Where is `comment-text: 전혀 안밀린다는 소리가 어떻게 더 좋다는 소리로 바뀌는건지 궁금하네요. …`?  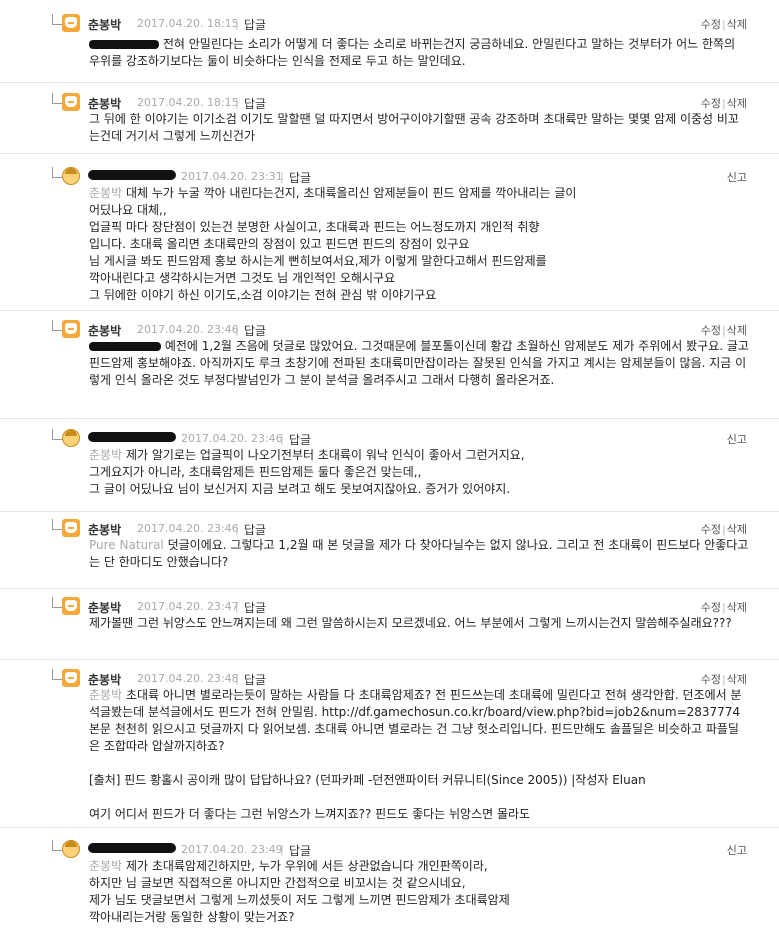 comment-text: 전혀 안밀린다는 소리가 어떻게 더 좋다는 소리로 바뀌는건지 궁금하네요. … is located at coordinates (419, 53).